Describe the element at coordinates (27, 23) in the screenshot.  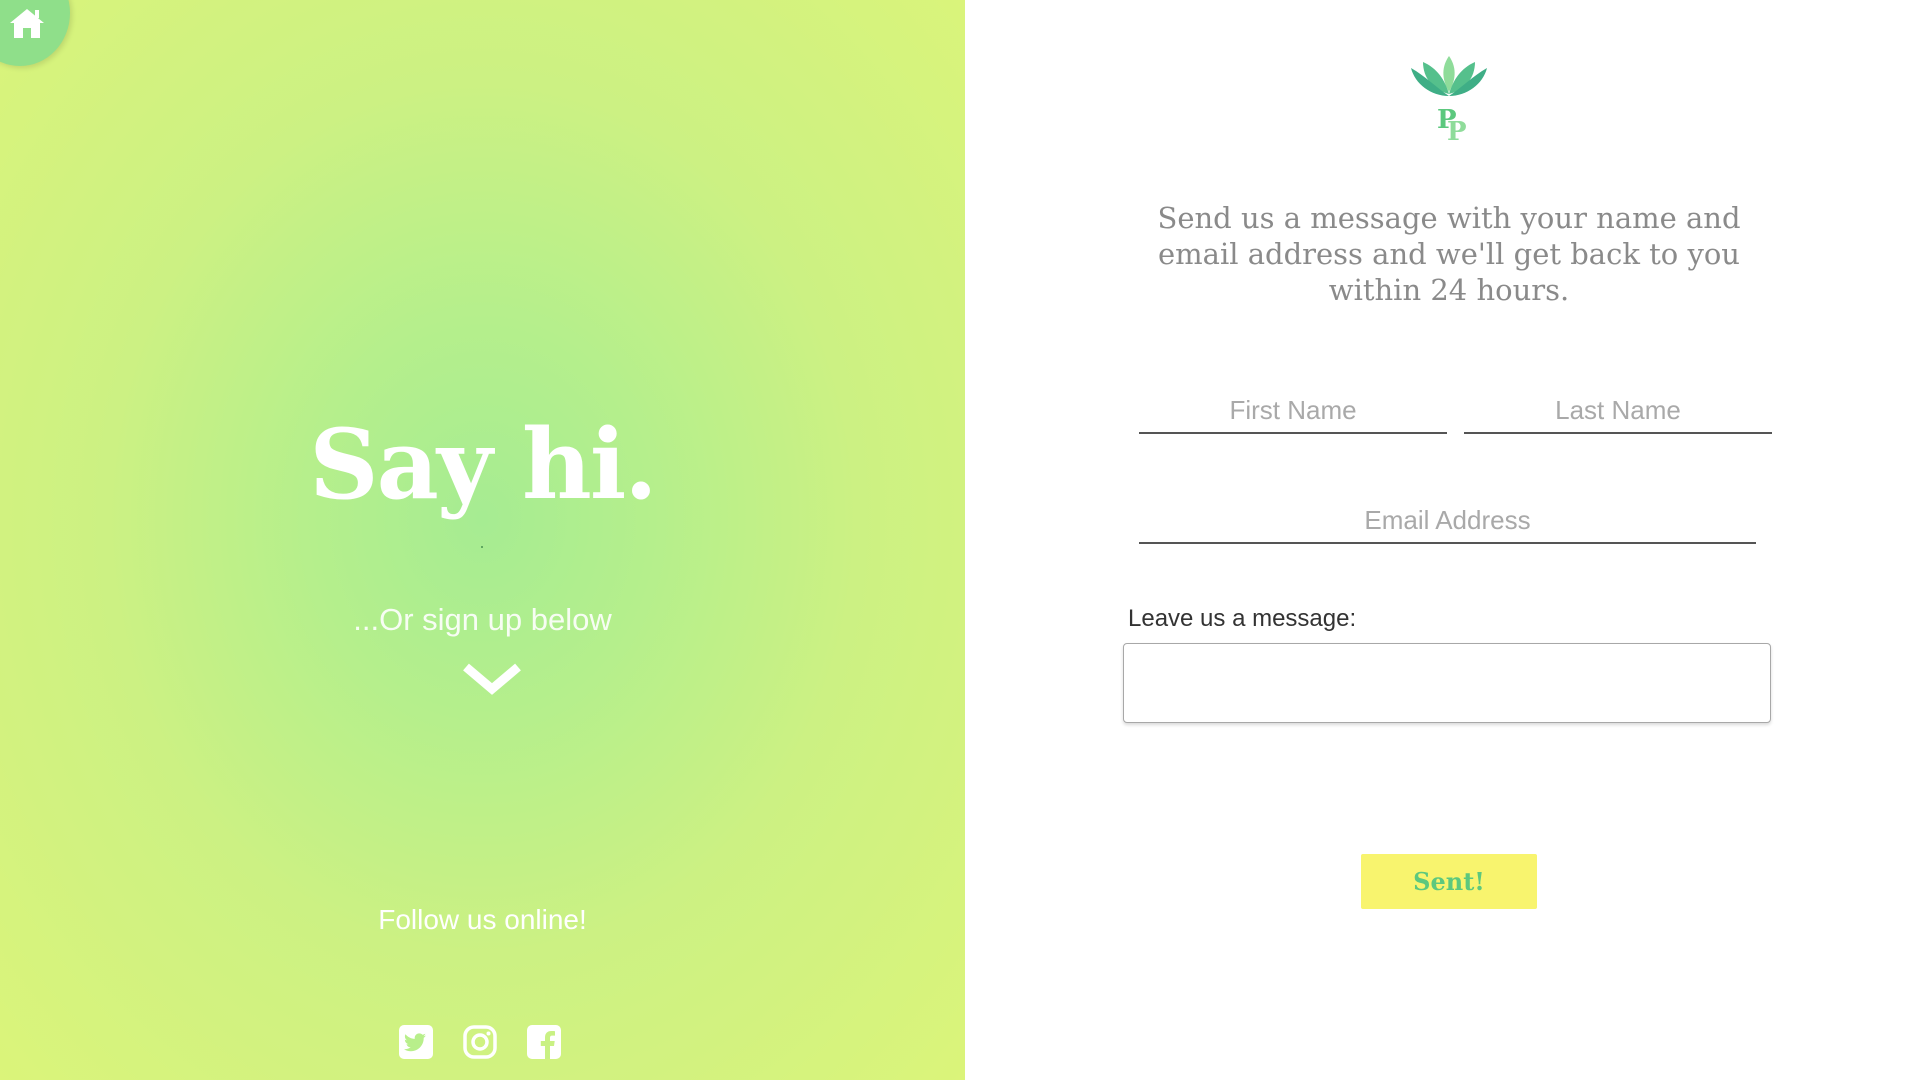
I see `home-icon` at that location.